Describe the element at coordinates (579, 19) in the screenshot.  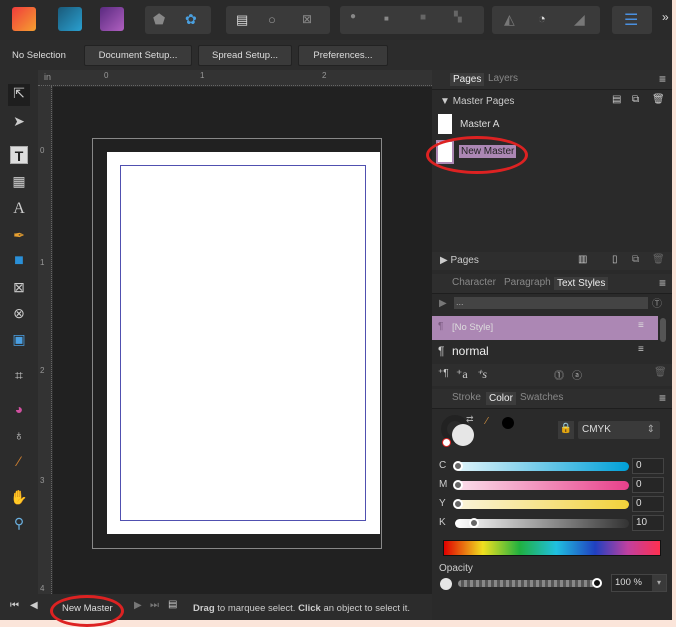
I see `skew-icon: ◢` at that location.